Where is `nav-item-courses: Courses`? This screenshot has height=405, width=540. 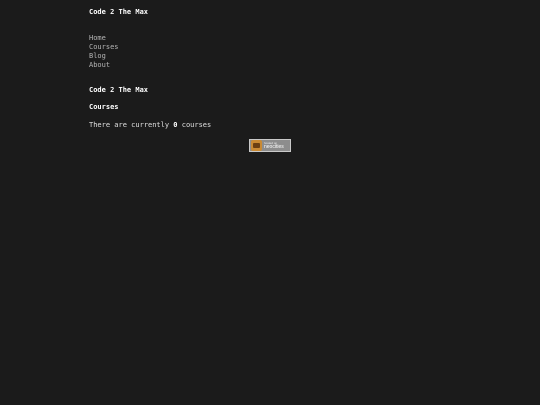
nav-item-courses: Courses is located at coordinates (104, 47).